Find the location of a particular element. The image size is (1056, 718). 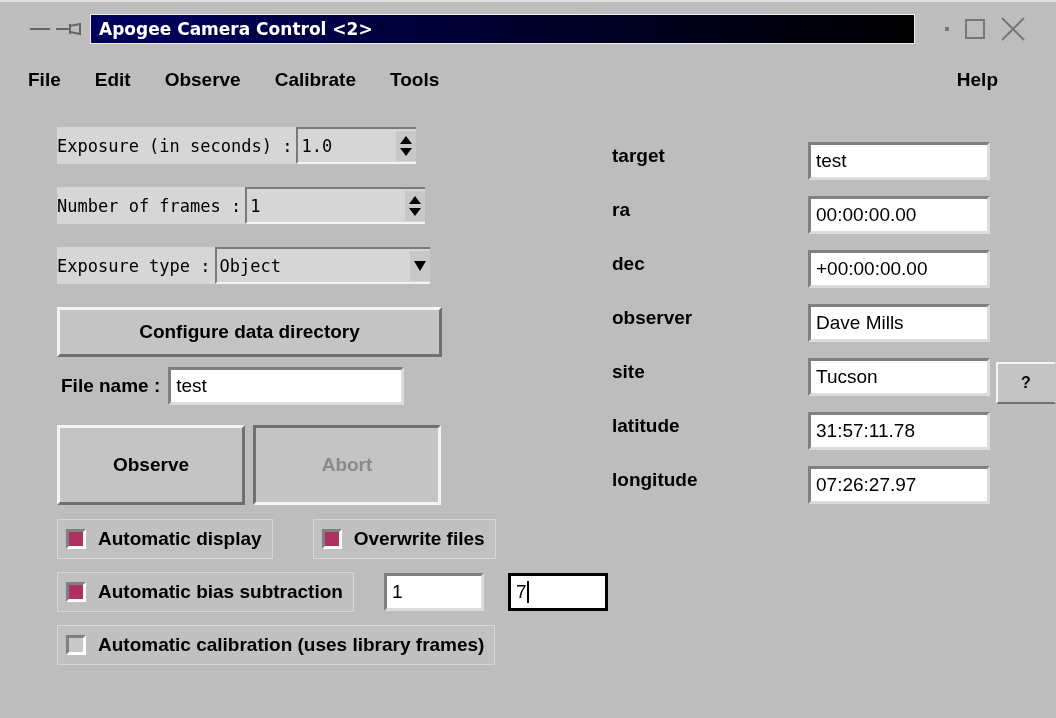

text-field: Tucson is located at coordinates (899, 377).